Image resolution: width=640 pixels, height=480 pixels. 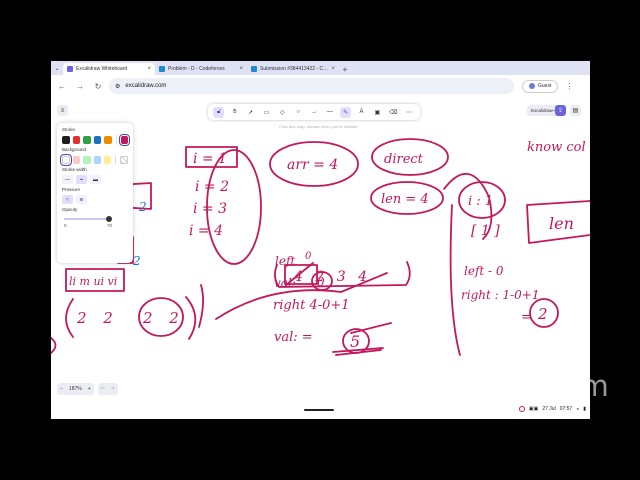 I want to click on rectangle-tool-icon: ▭, so click(x=266, y=112).